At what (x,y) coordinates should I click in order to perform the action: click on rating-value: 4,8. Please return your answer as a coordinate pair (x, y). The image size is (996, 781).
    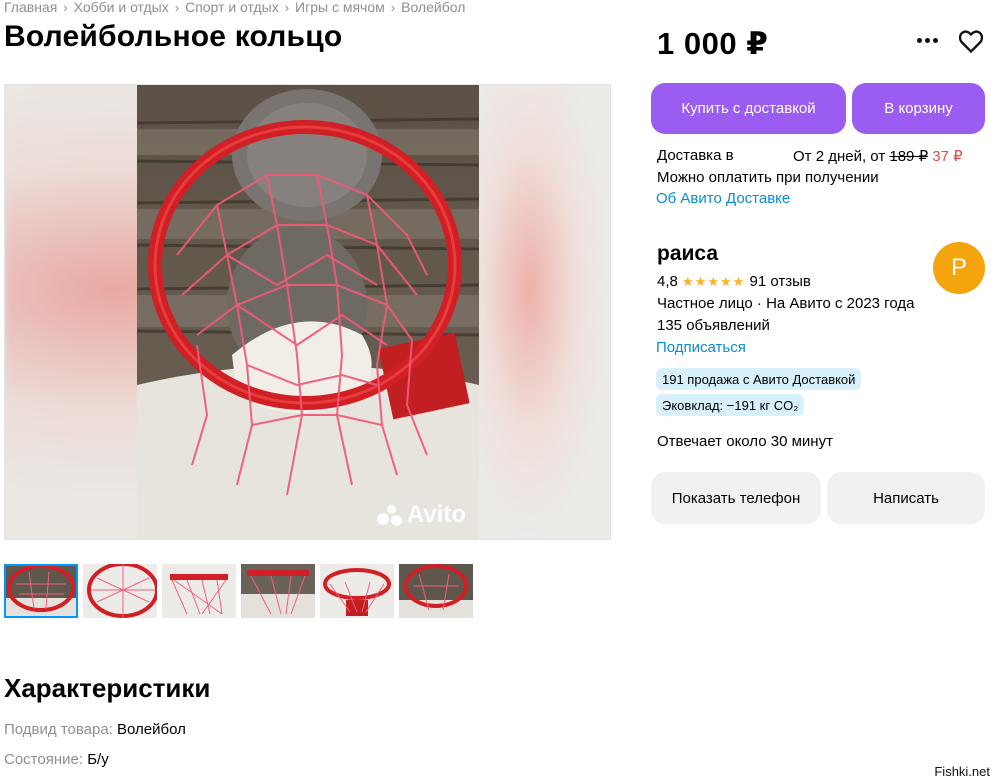
    Looking at the image, I should click on (667, 281).